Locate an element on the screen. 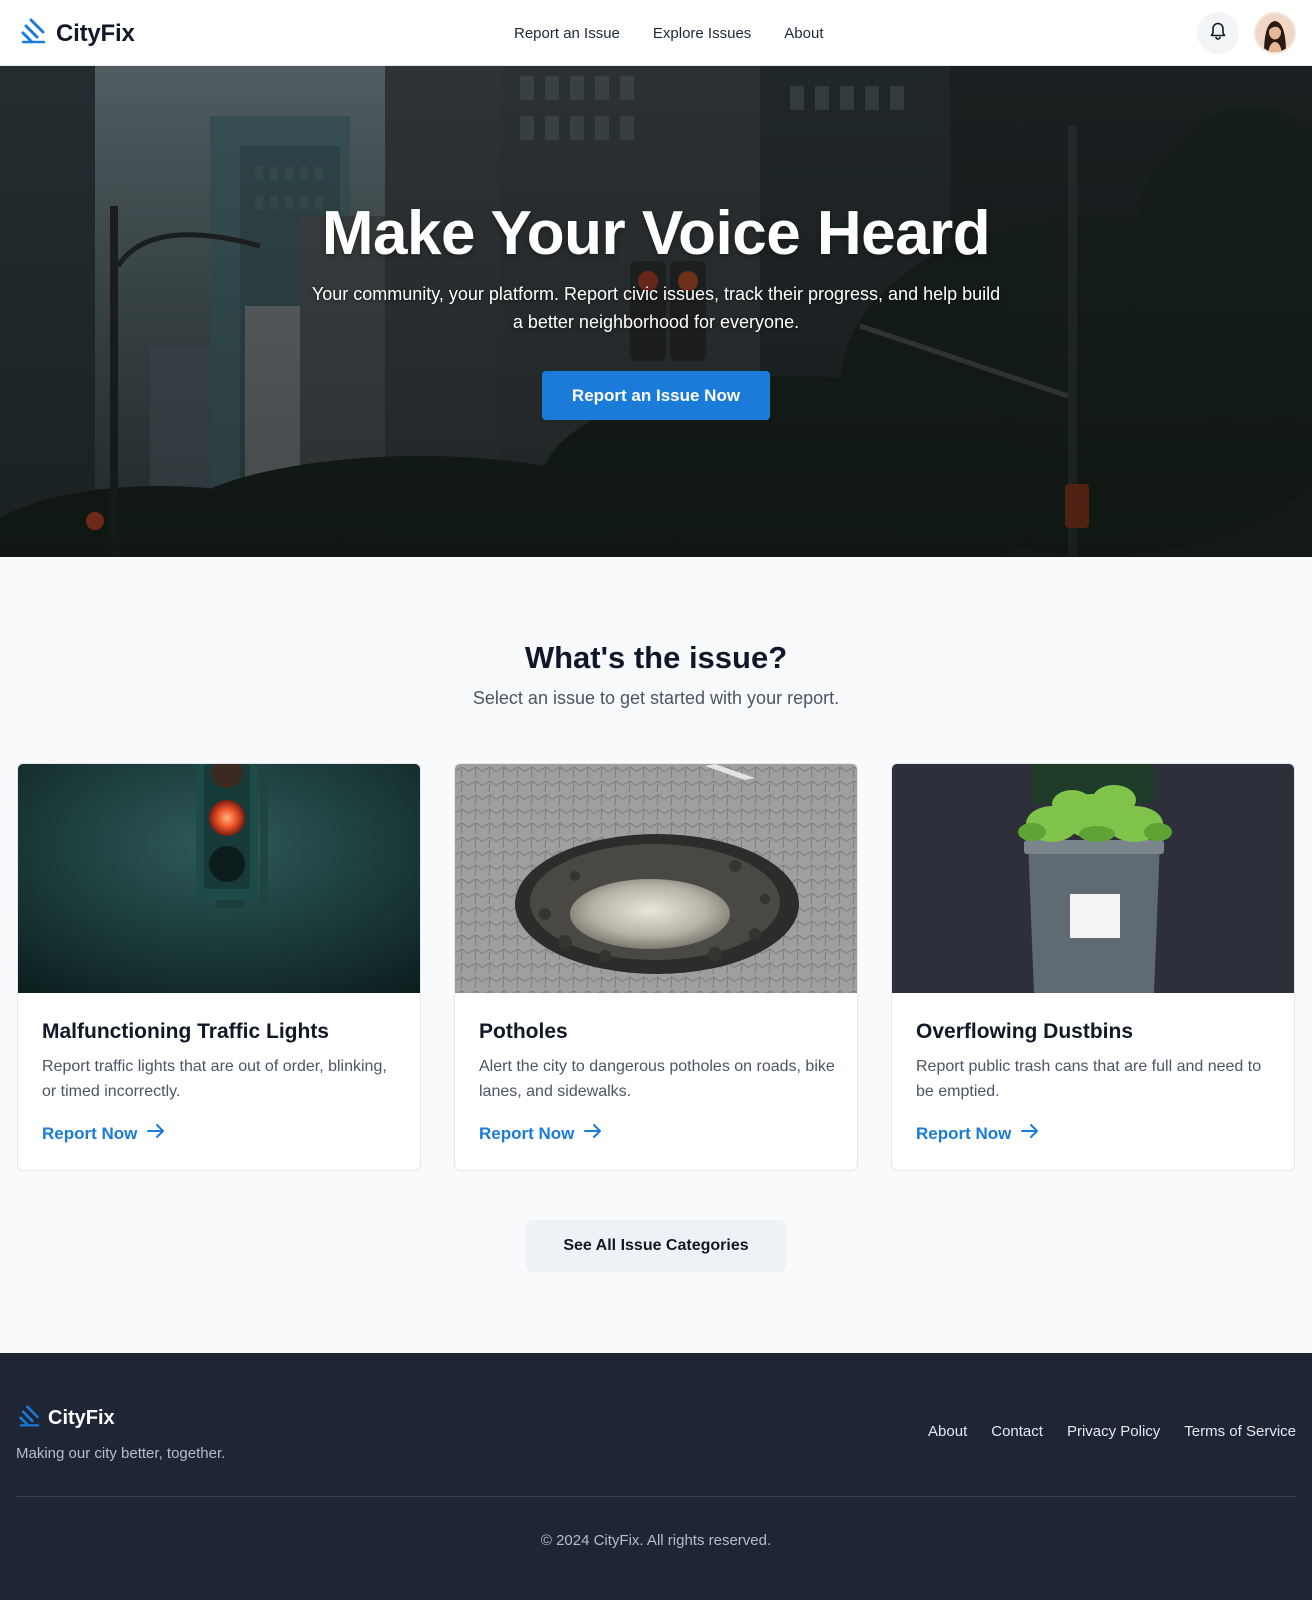  footer-brand: CityFix is located at coordinates (66, 1418).